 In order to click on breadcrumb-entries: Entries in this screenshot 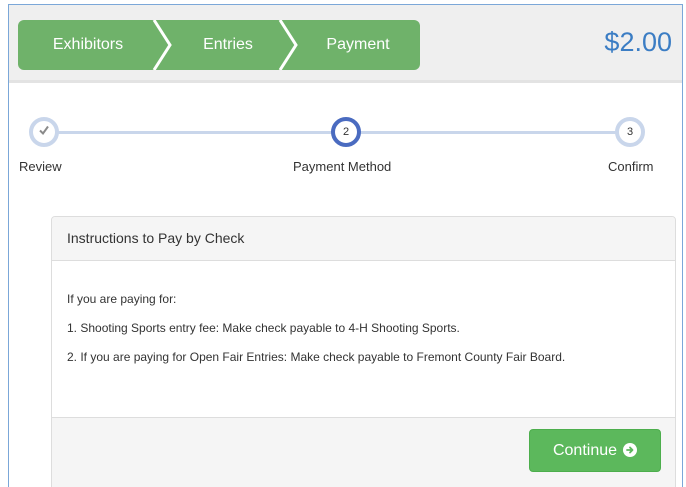, I will do `click(228, 45)`.